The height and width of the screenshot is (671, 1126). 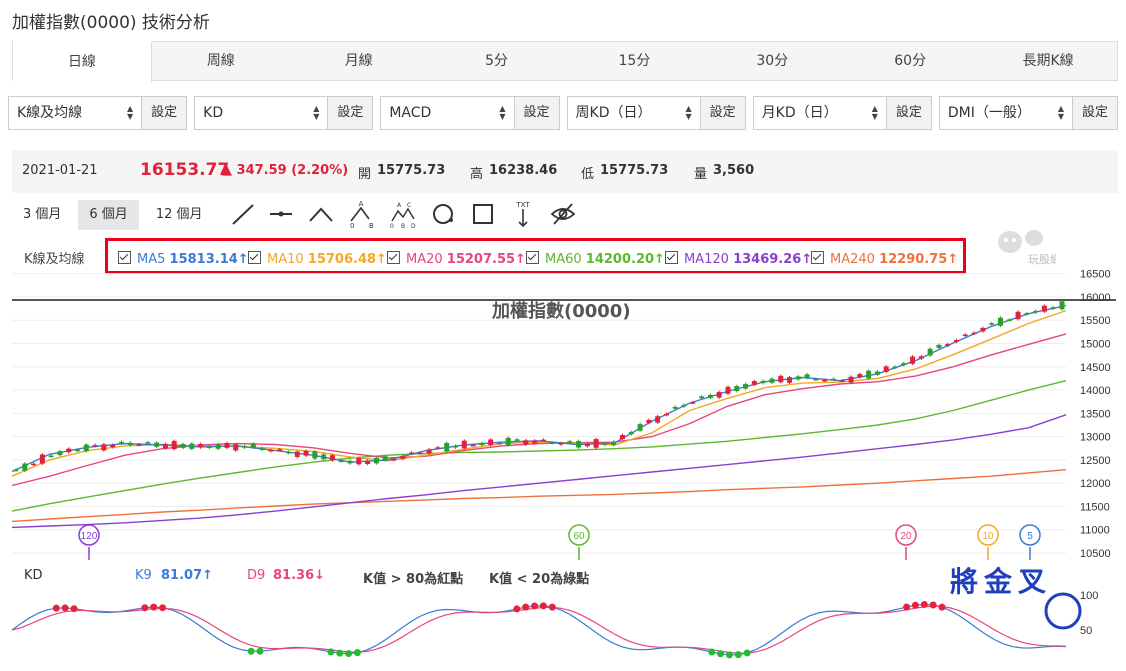 What do you see at coordinates (523, 214) in the screenshot?
I see `text-tool-icon: TXT` at bounding box center [523, 214].